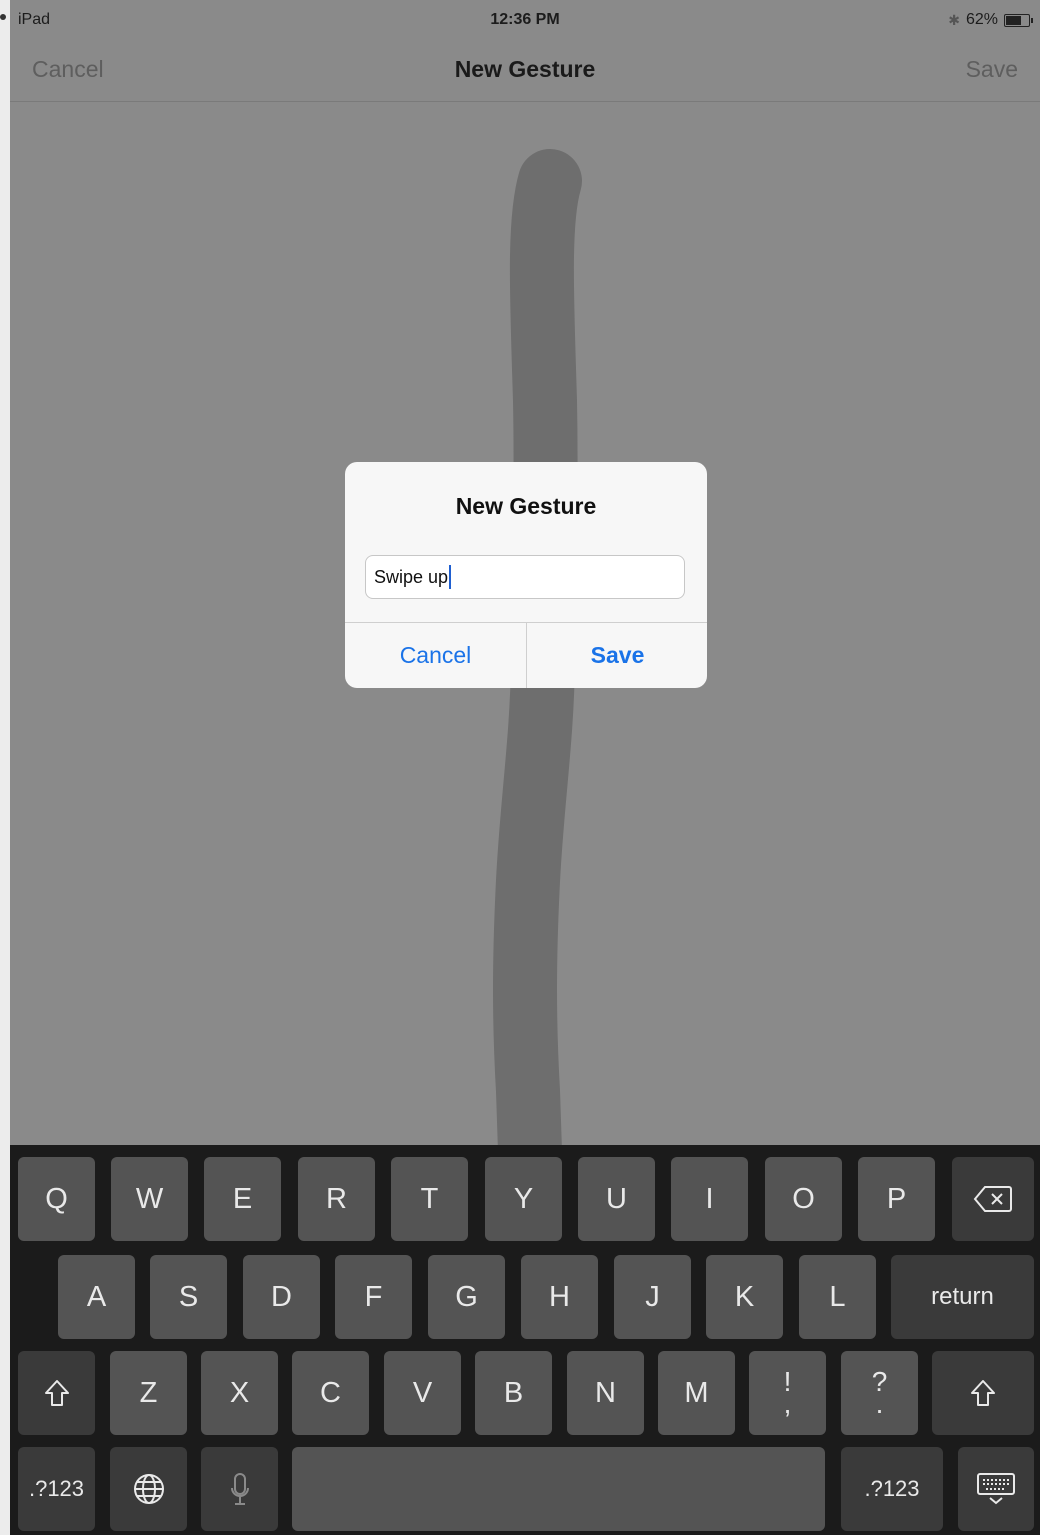 Image resolution: width=1040 pixels, height=1535 pixels. I want to click on navigation-bar: Cancel New Gesture Save, so click(525, 71).